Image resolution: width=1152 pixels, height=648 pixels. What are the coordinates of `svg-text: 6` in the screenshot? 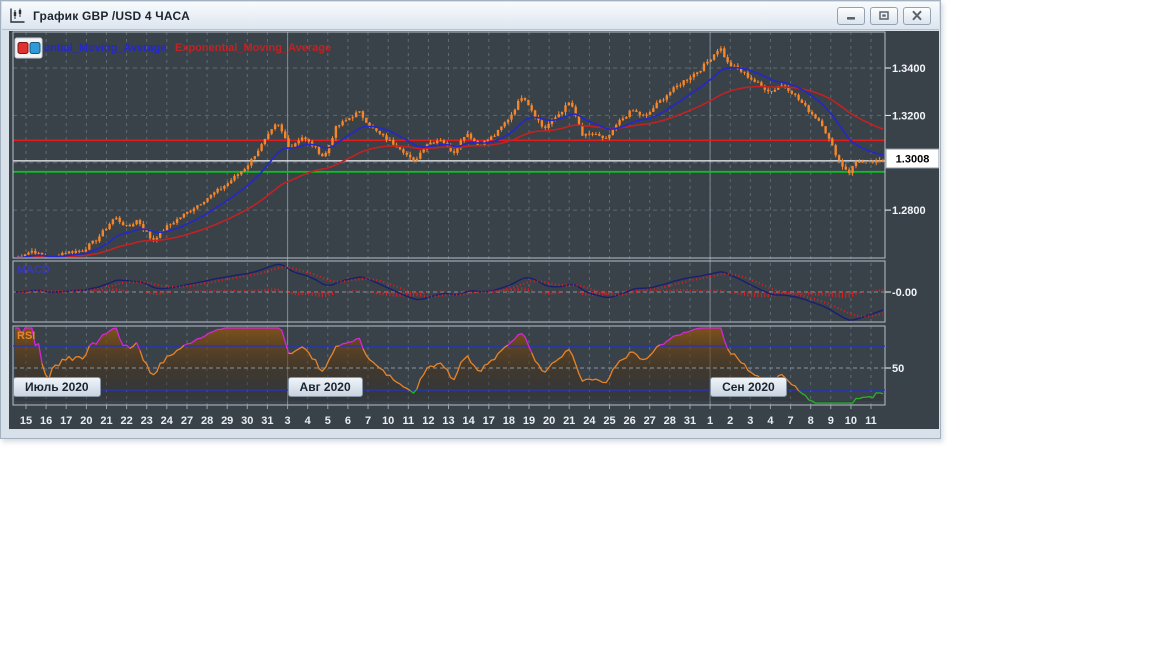 It's located at (348, 421).